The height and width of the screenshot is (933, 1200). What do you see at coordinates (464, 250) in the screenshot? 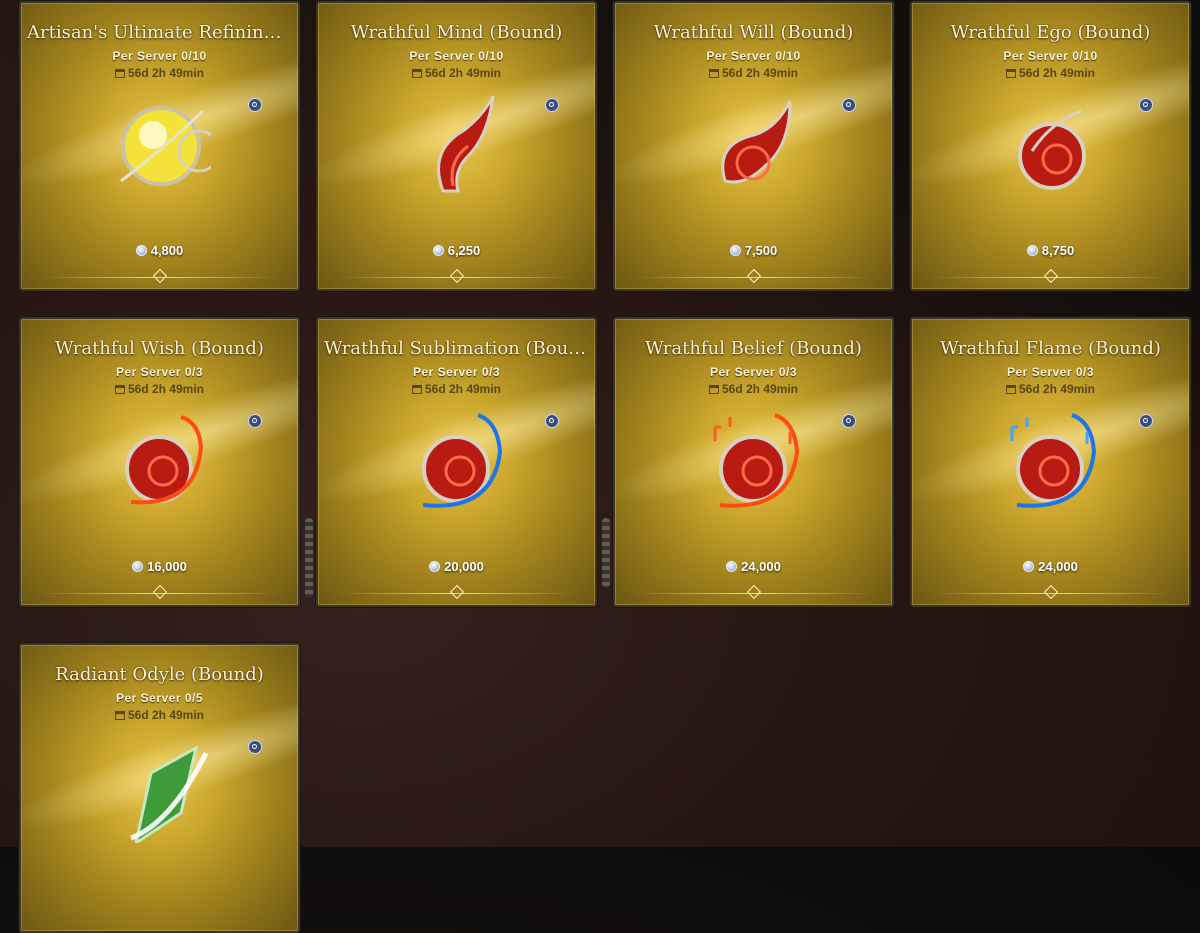
I see `price-value: 6,250` at bounding box center [464, 250].